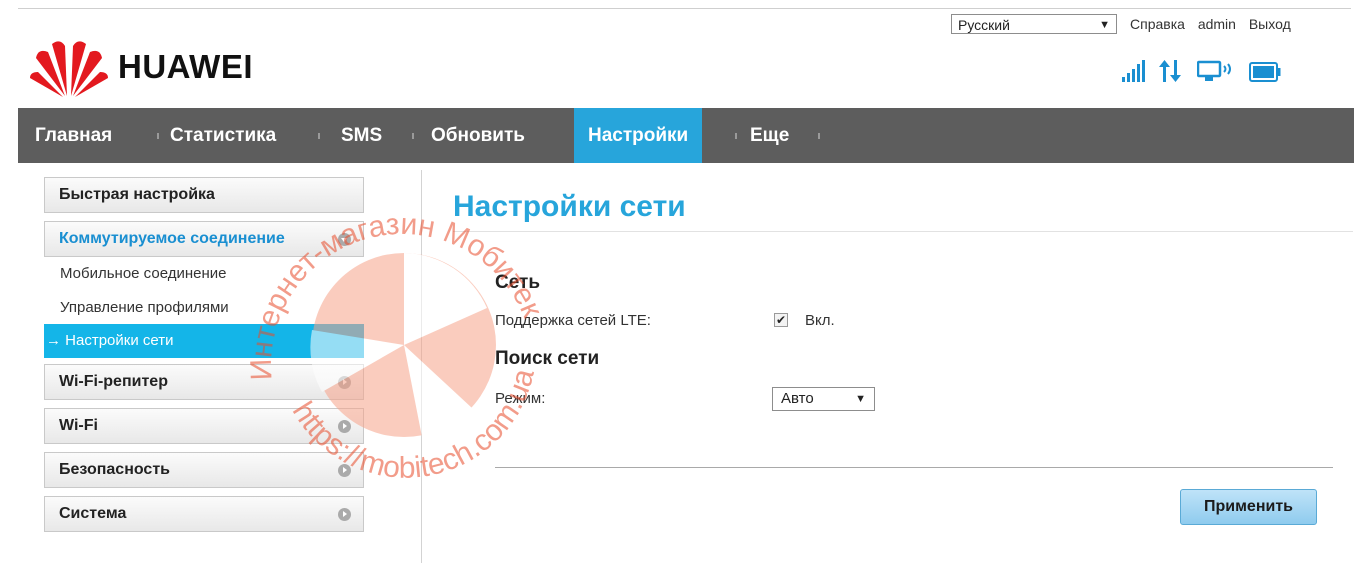 This screenshot has width=1369, height=563. Describe the element at coordinates (478, 135) in the screenshot. I see `nav-update: Обновить` at that location.